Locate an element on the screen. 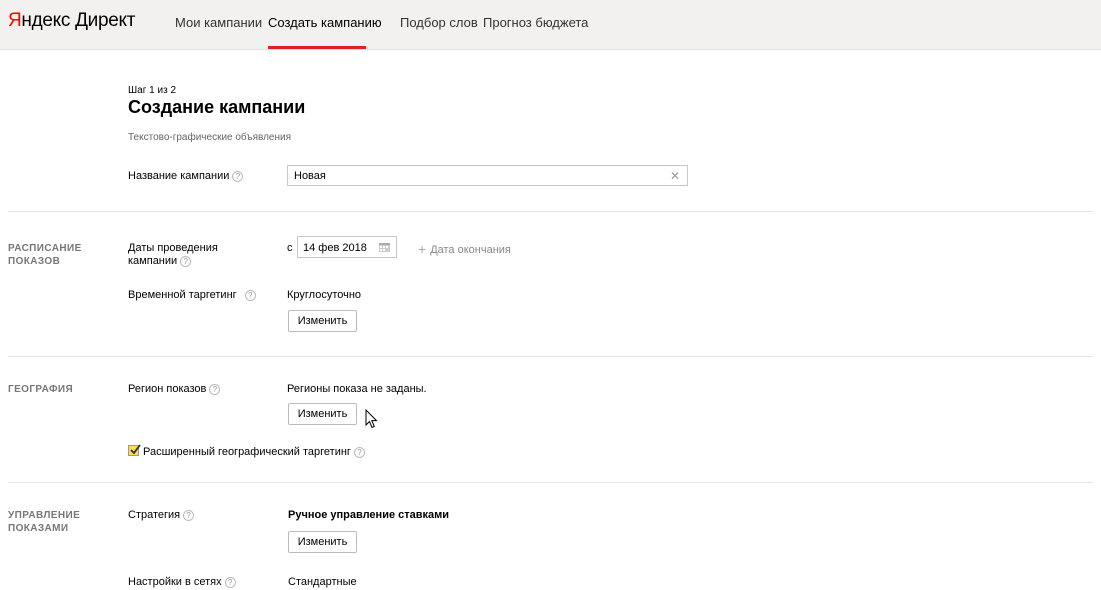 The height and width of the screenshot is (590, 1101). change-strategy-button: Изменить is located at coordinates (322, 542).